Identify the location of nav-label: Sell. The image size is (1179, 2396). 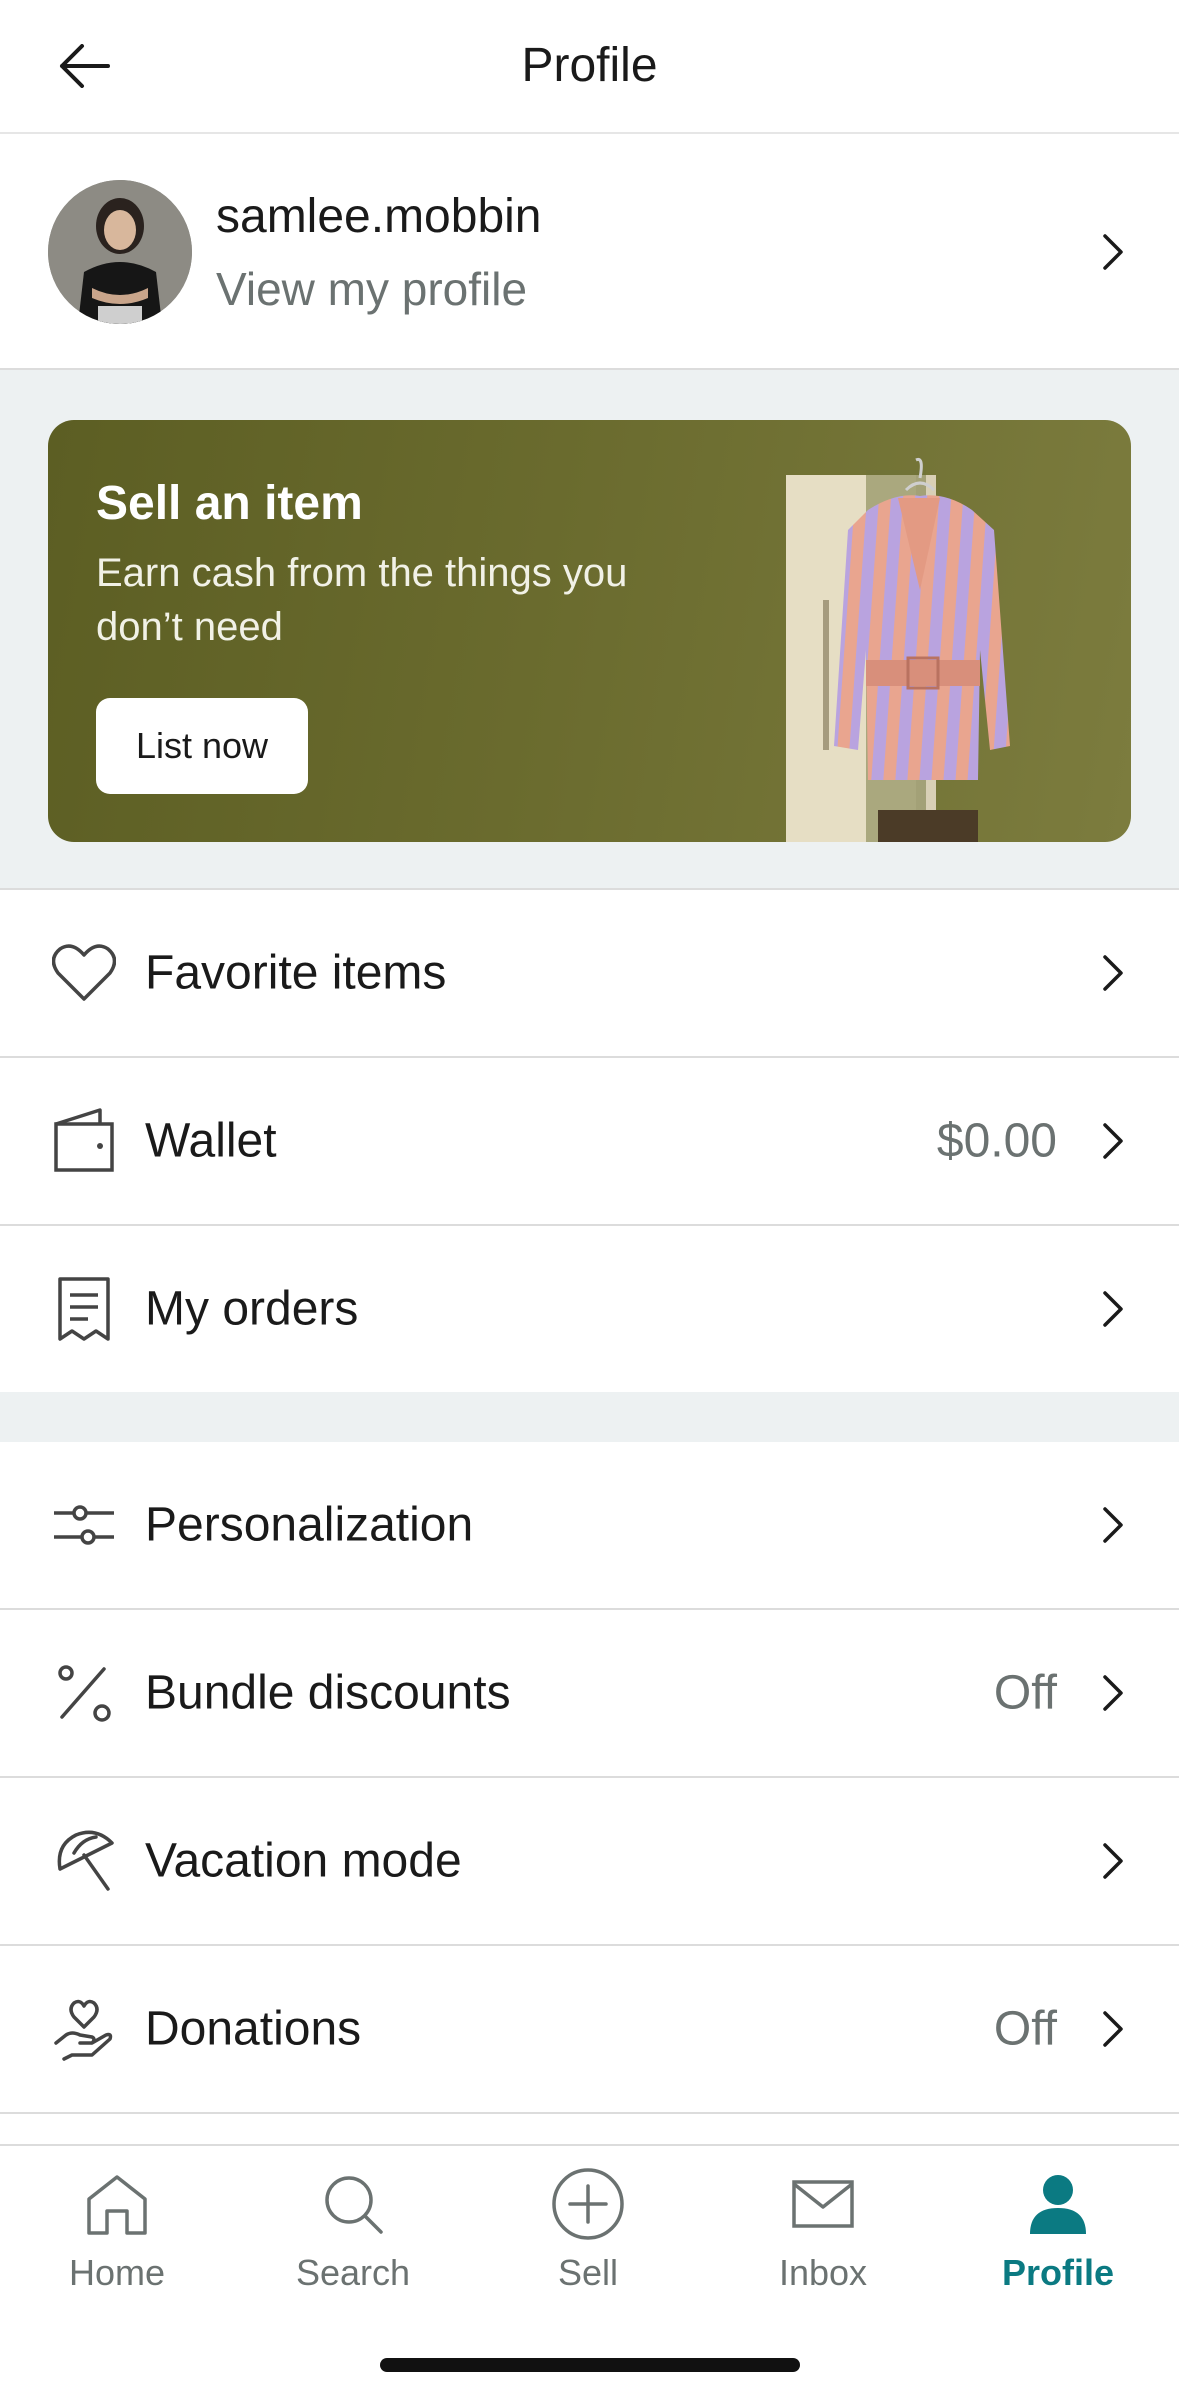
(588, 2272).